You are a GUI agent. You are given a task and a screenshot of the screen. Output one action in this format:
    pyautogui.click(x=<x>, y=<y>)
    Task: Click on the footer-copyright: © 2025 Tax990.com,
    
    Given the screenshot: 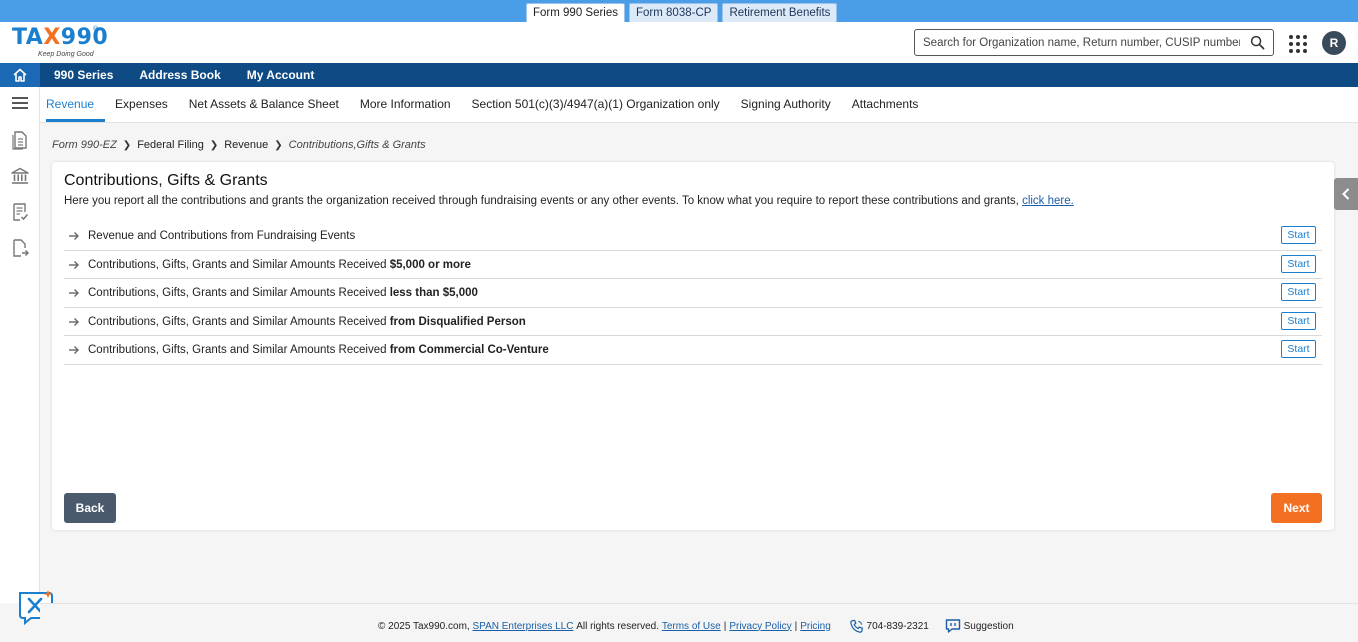 What is the action you would take?
    pyautogui.click(x=424, y=626)
    